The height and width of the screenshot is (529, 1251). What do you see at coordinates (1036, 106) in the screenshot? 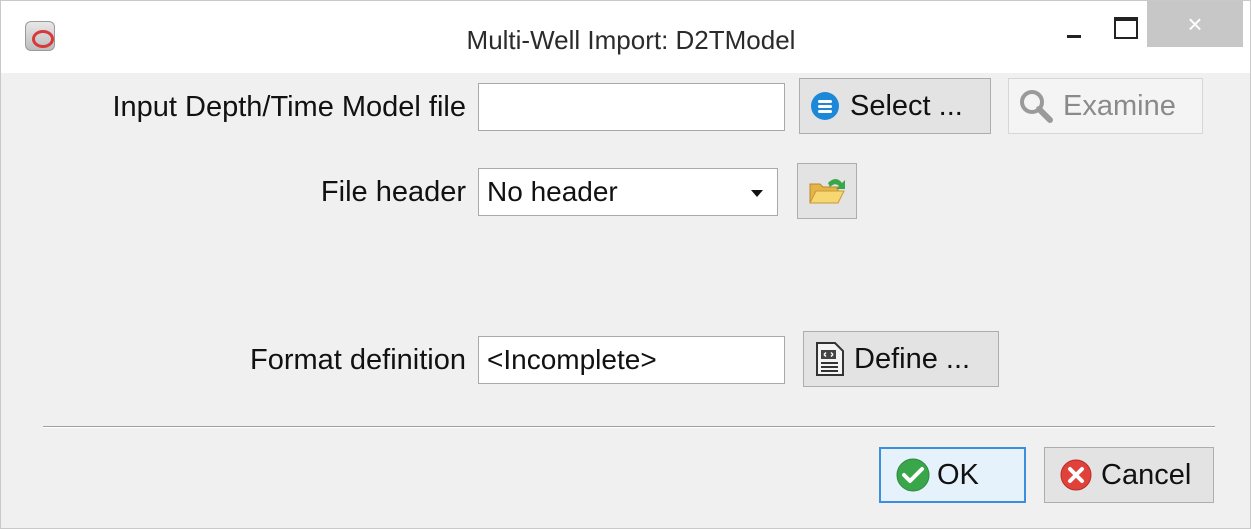
I see `magnifier-icon` at bounding box center [1036, 106].